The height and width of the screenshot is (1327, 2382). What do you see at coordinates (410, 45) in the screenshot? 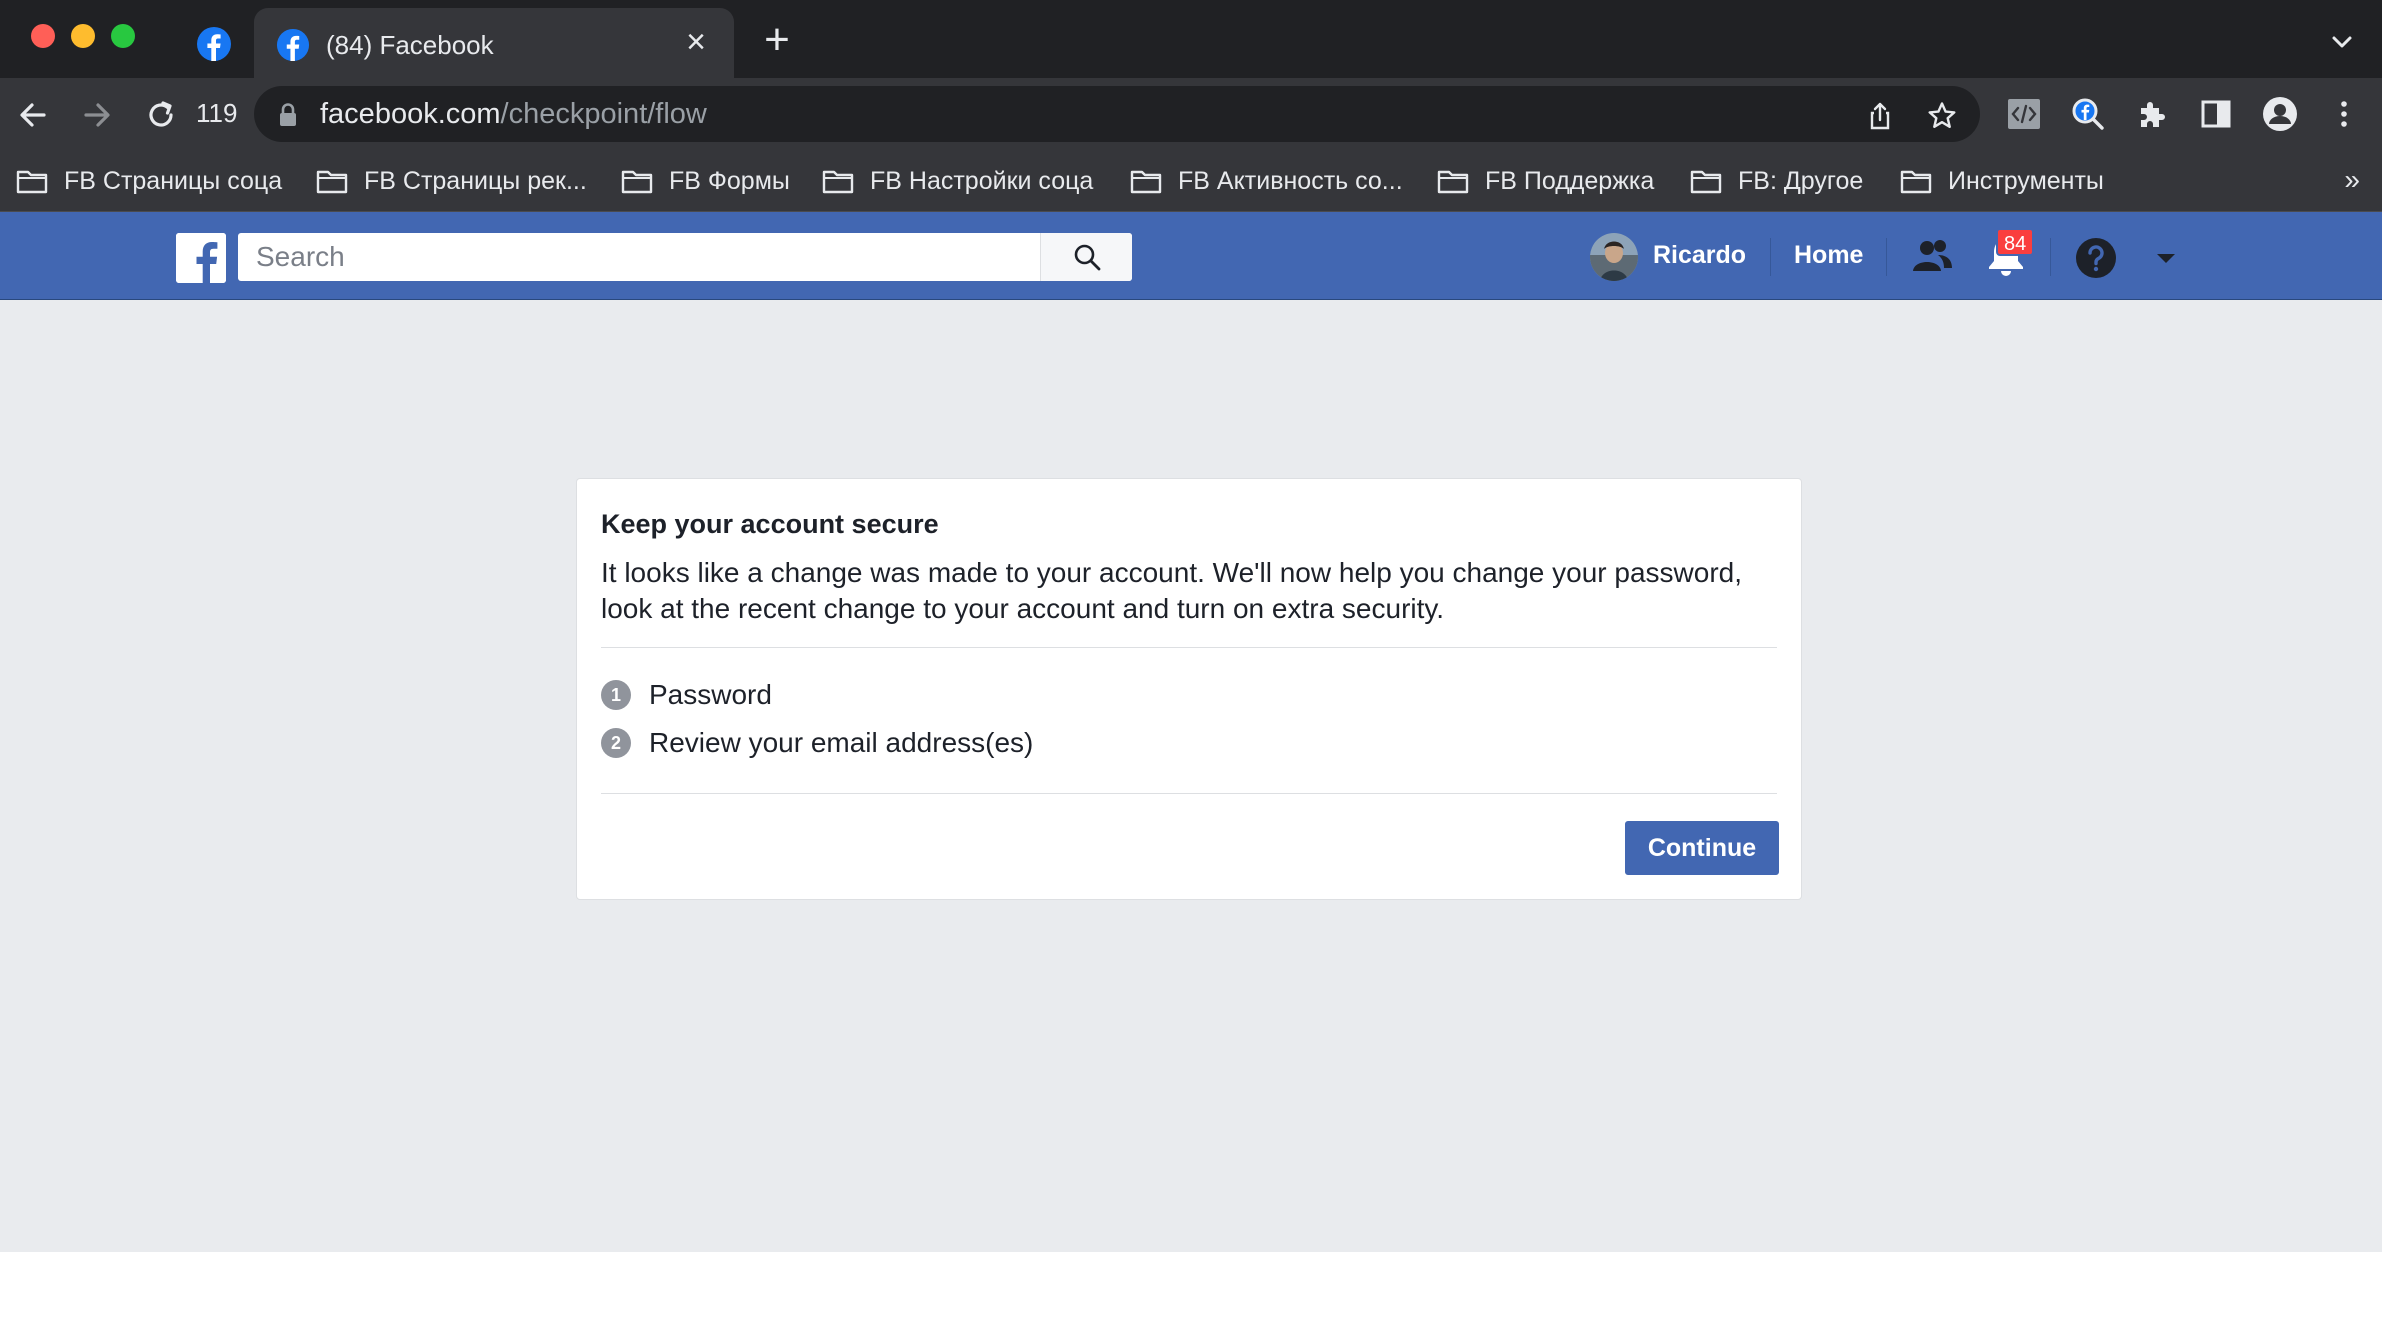
I see `tab-title: (84) Facebook` at bounding box center [410, 45].